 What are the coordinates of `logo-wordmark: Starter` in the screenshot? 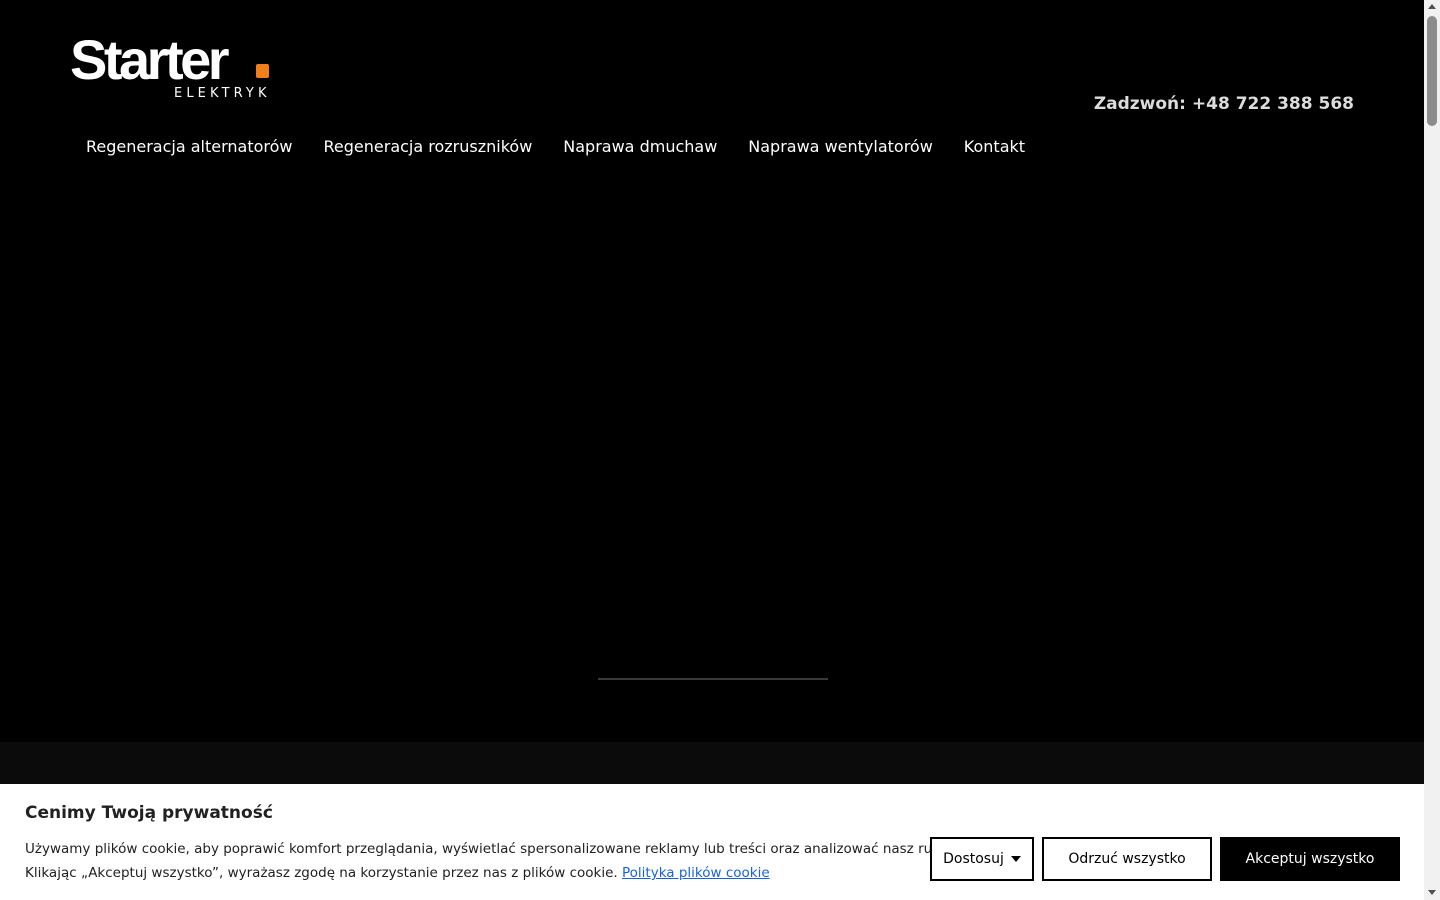 It's located at (150, 59).